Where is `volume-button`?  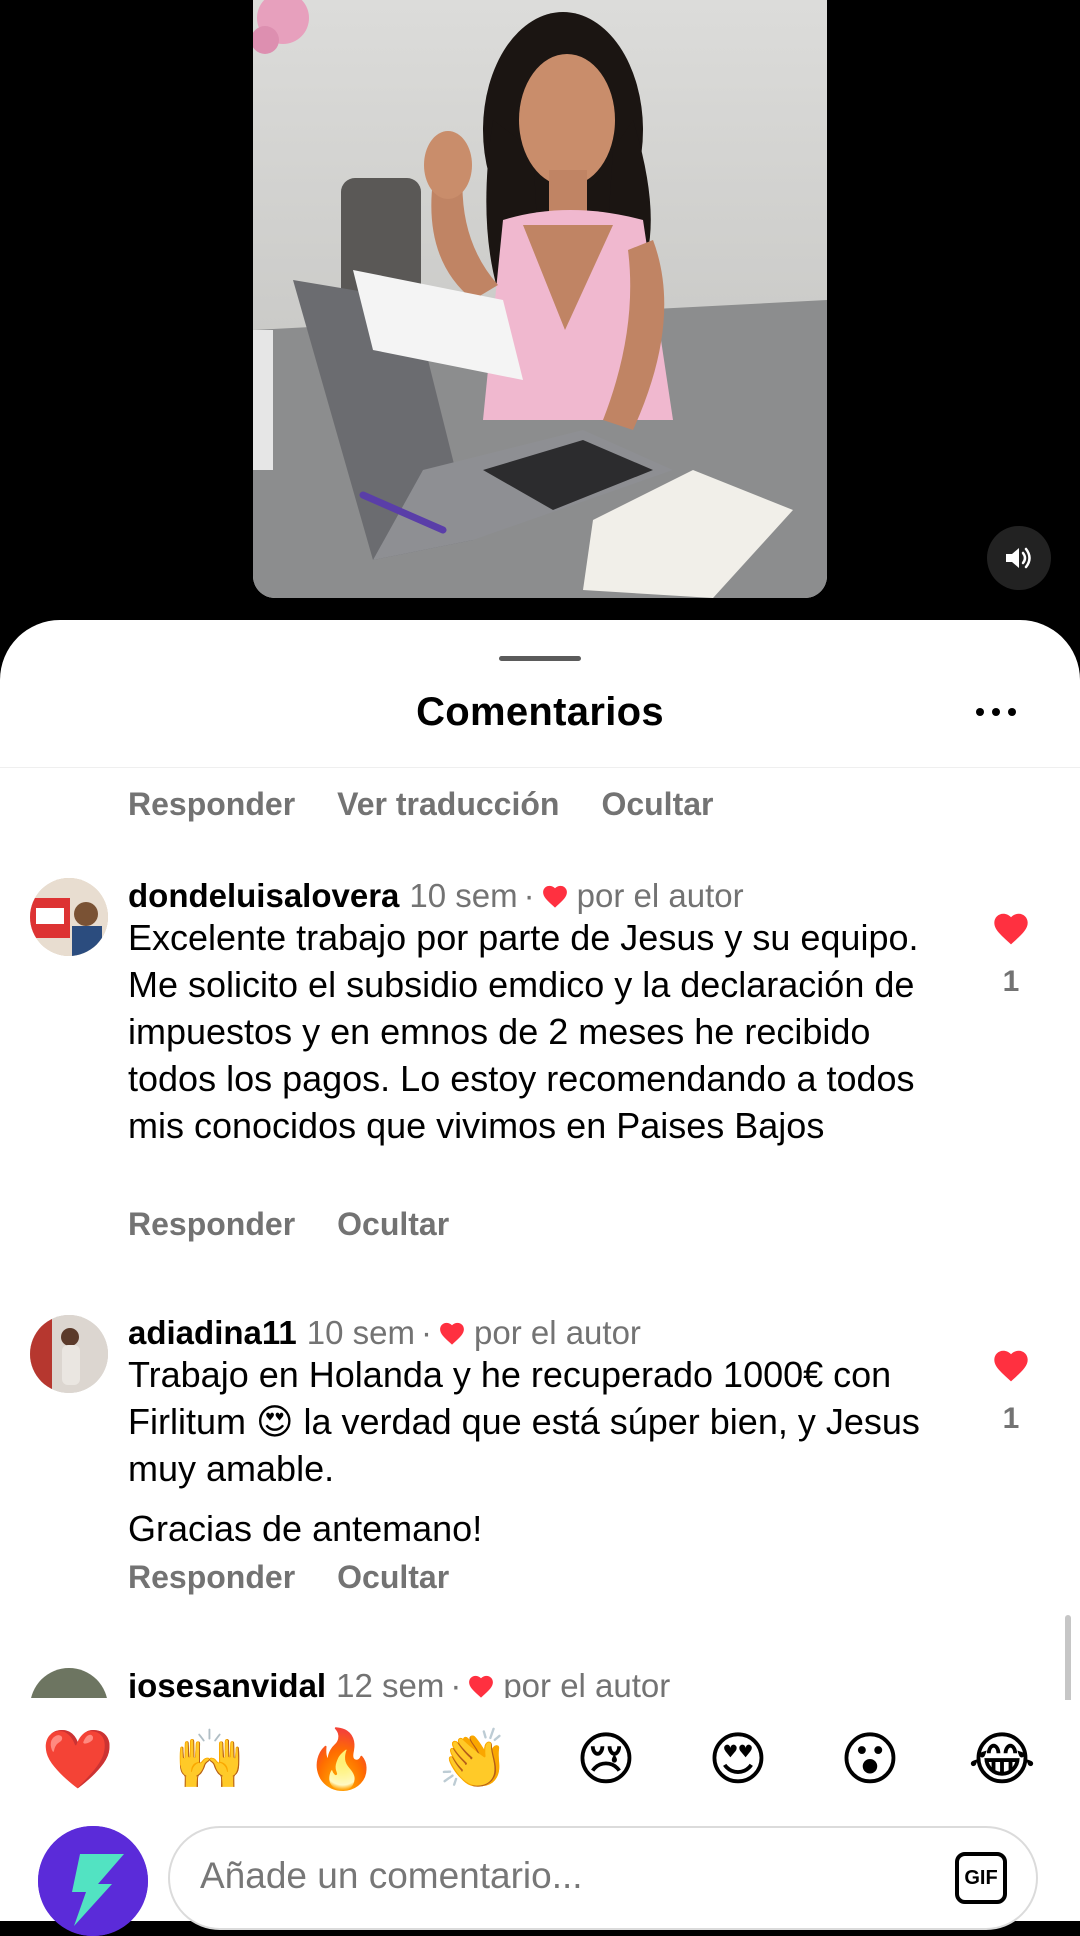 volume-button is located at coordinates (1019, 558).